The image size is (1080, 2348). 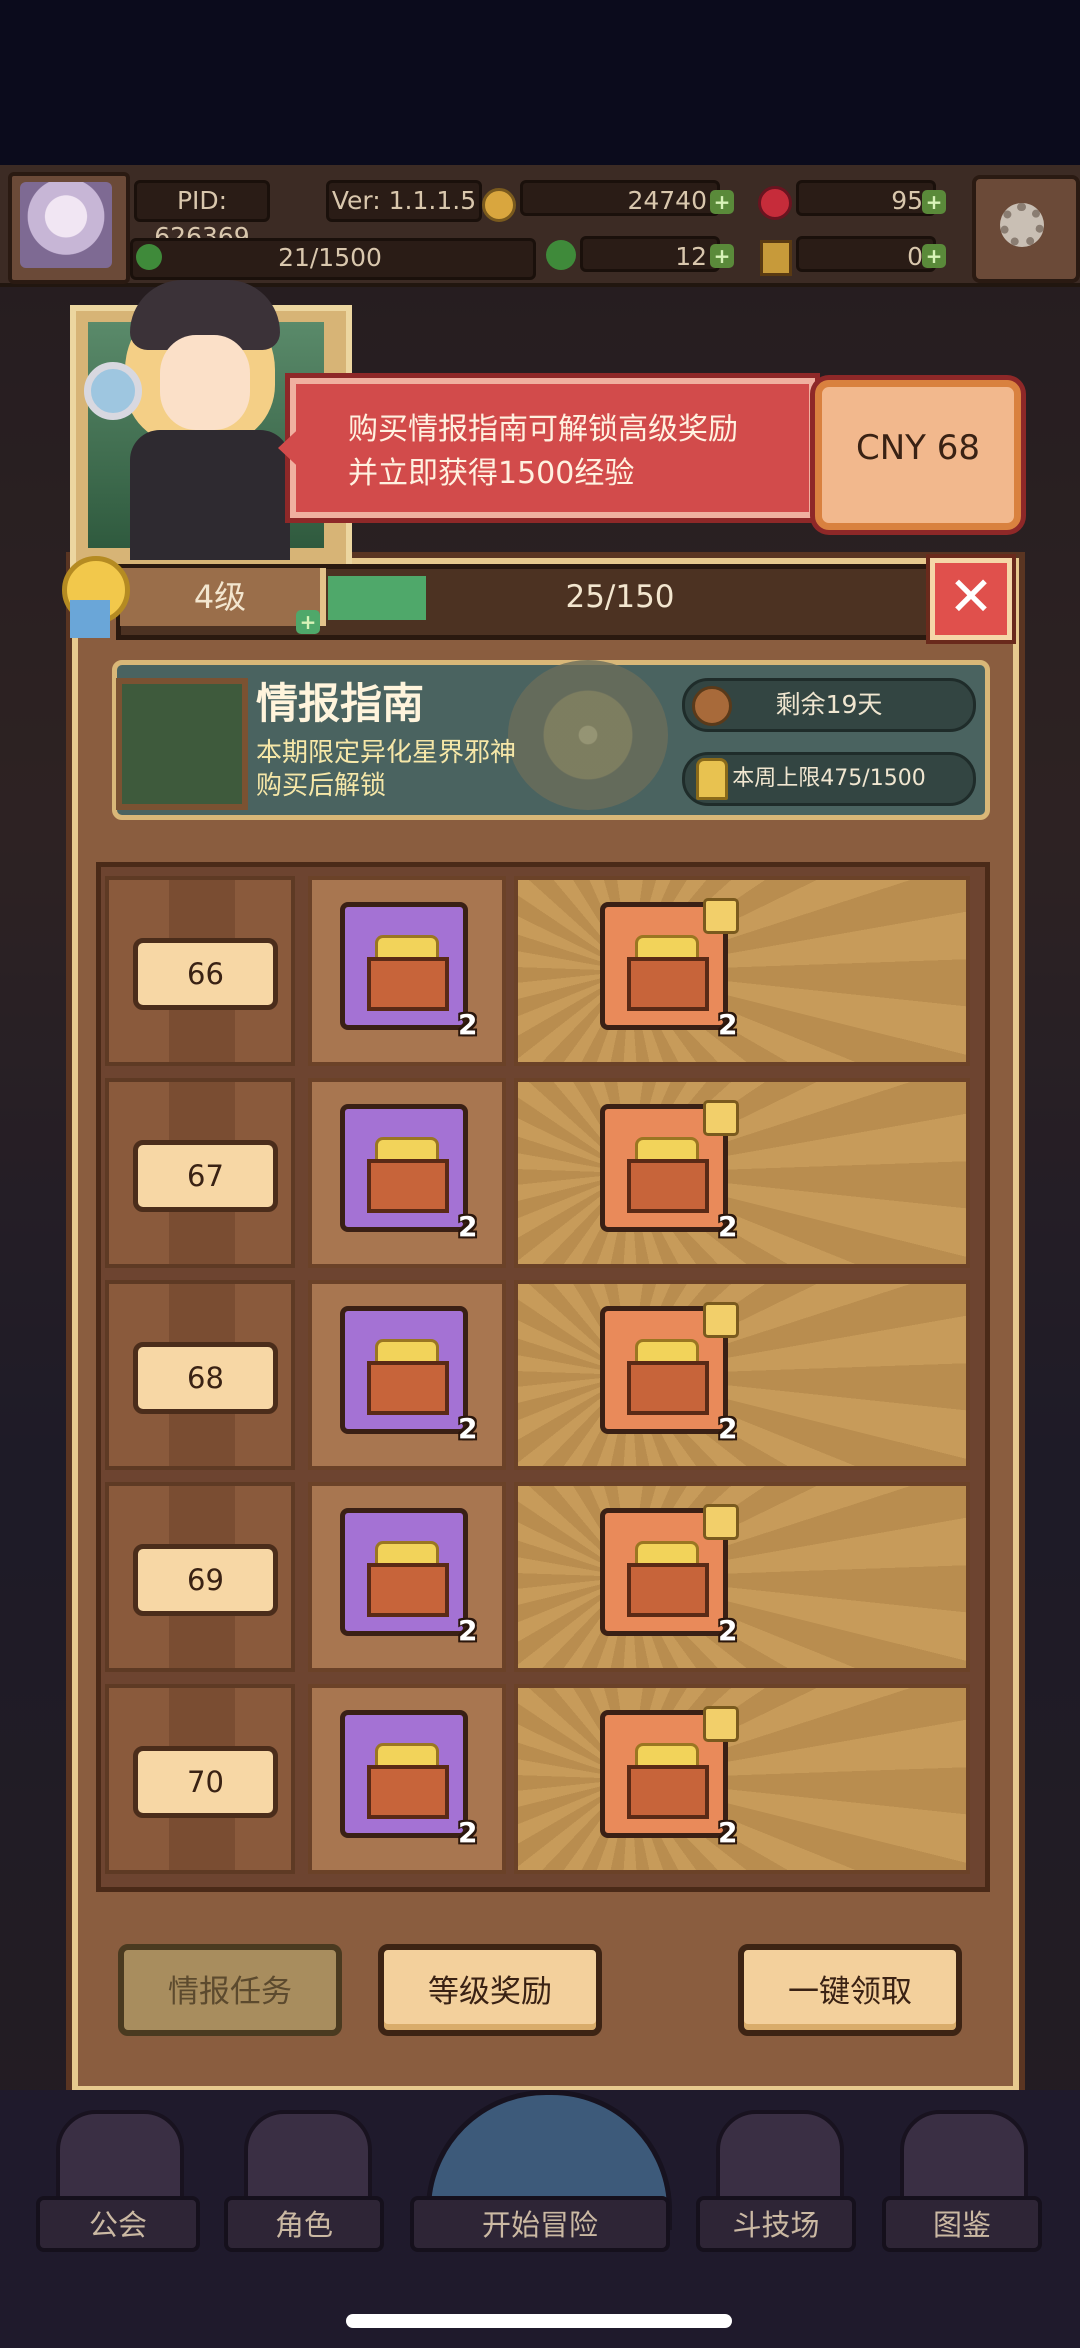 I want to click on purchase-banner: 购买情报指南可解锁高级奖励 并立即获得1500经验, so click(x=552, y=448).